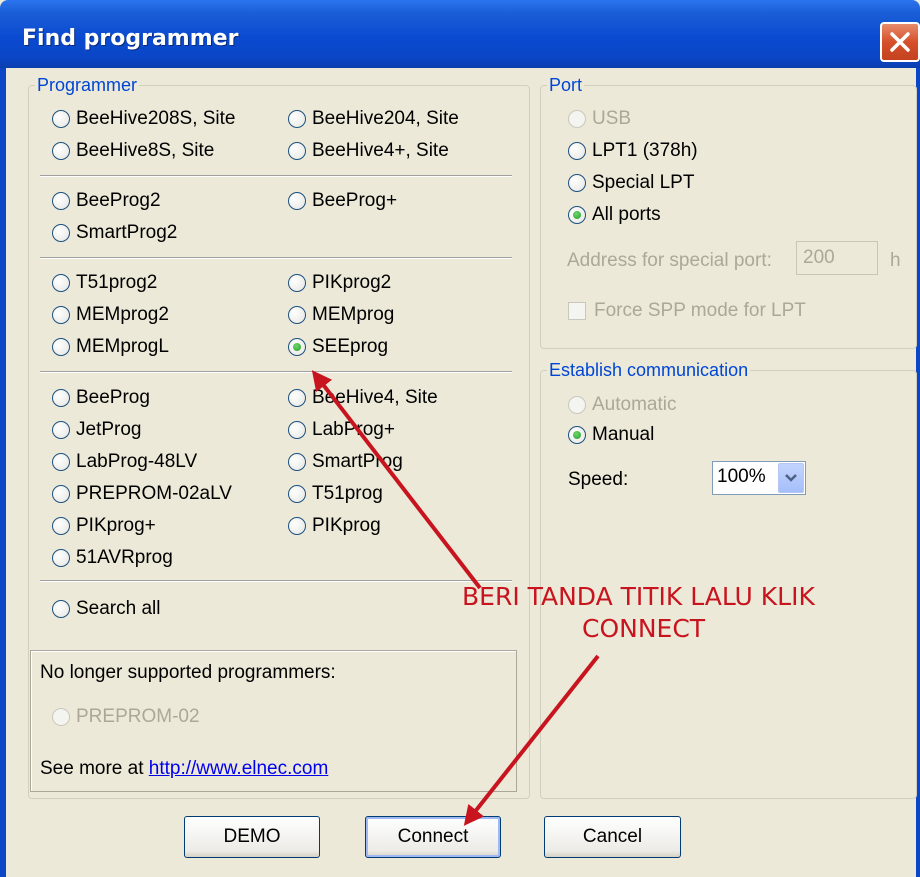 The image size is (920, 877). Describe the element at coordinates (626, 214) in the screenshot. I see `radio-label: All ports` at that location.